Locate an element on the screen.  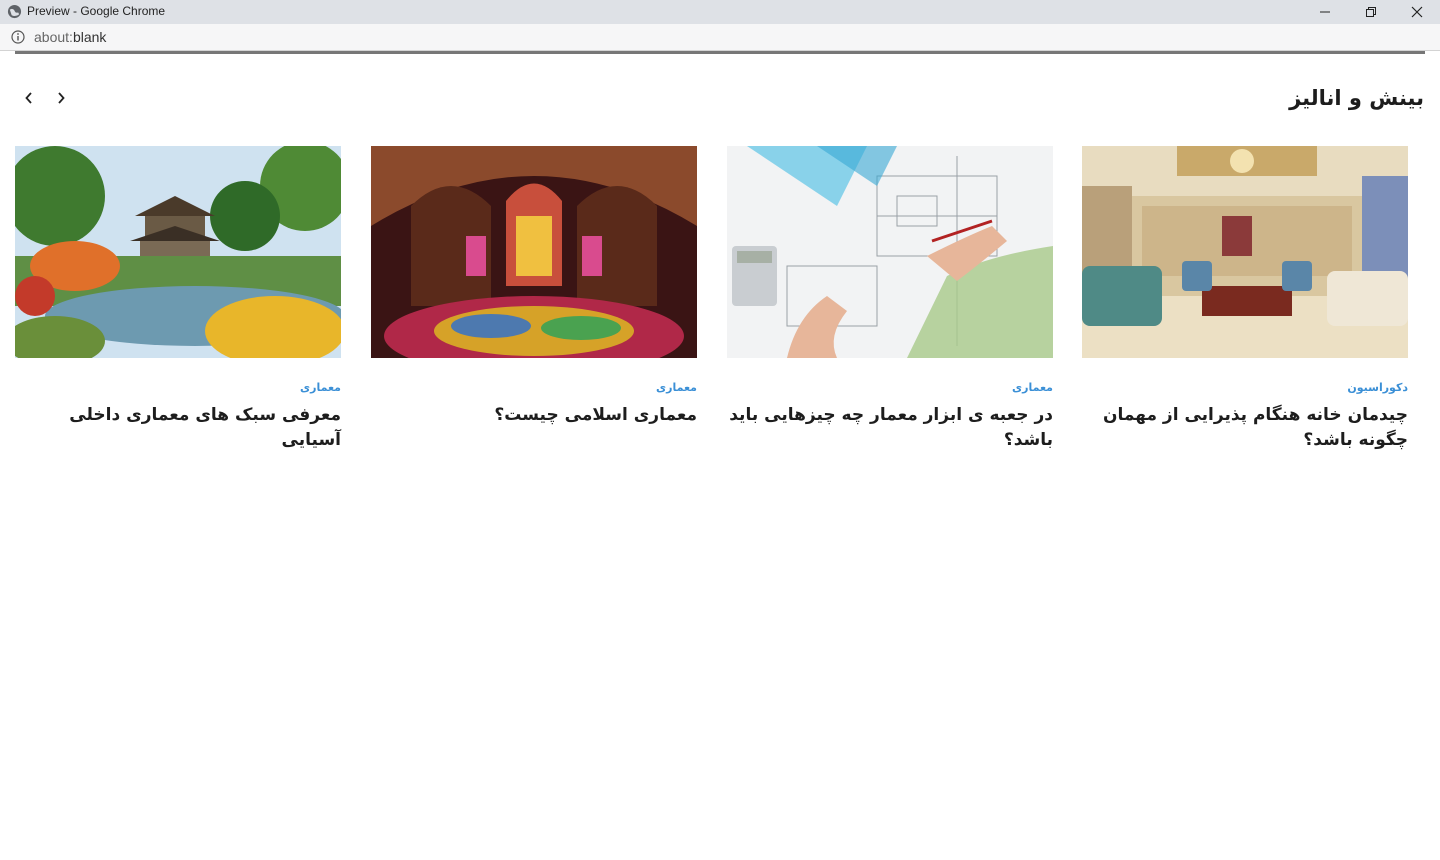
article-card: معماری معماری اسلامی چیست؟ is located at coordinates (534, 306).